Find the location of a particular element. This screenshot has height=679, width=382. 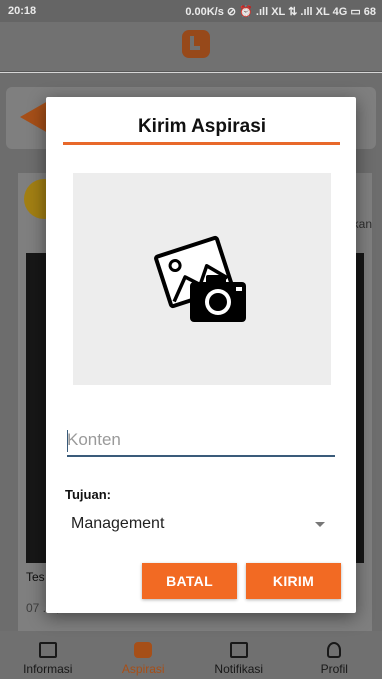

target-select: Management is located at coordinates (201, 524).